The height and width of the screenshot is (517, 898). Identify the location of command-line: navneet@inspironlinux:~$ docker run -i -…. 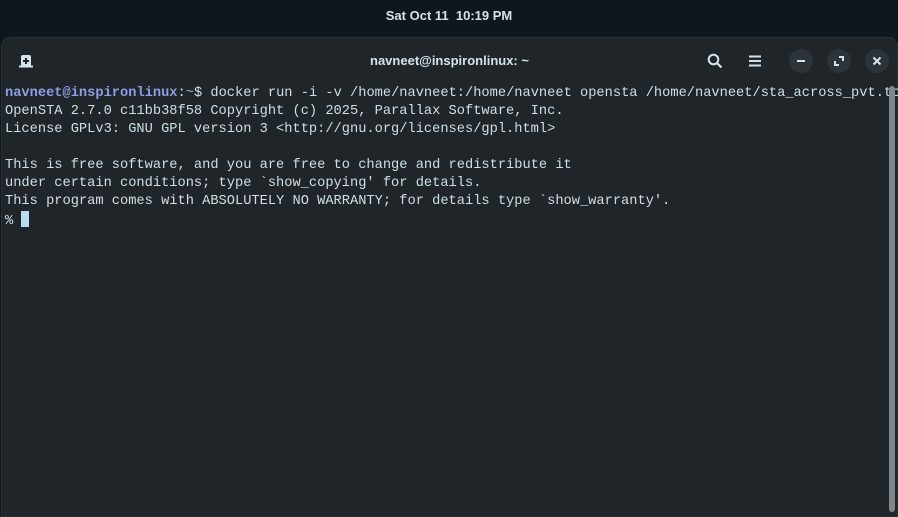
(451, 94).